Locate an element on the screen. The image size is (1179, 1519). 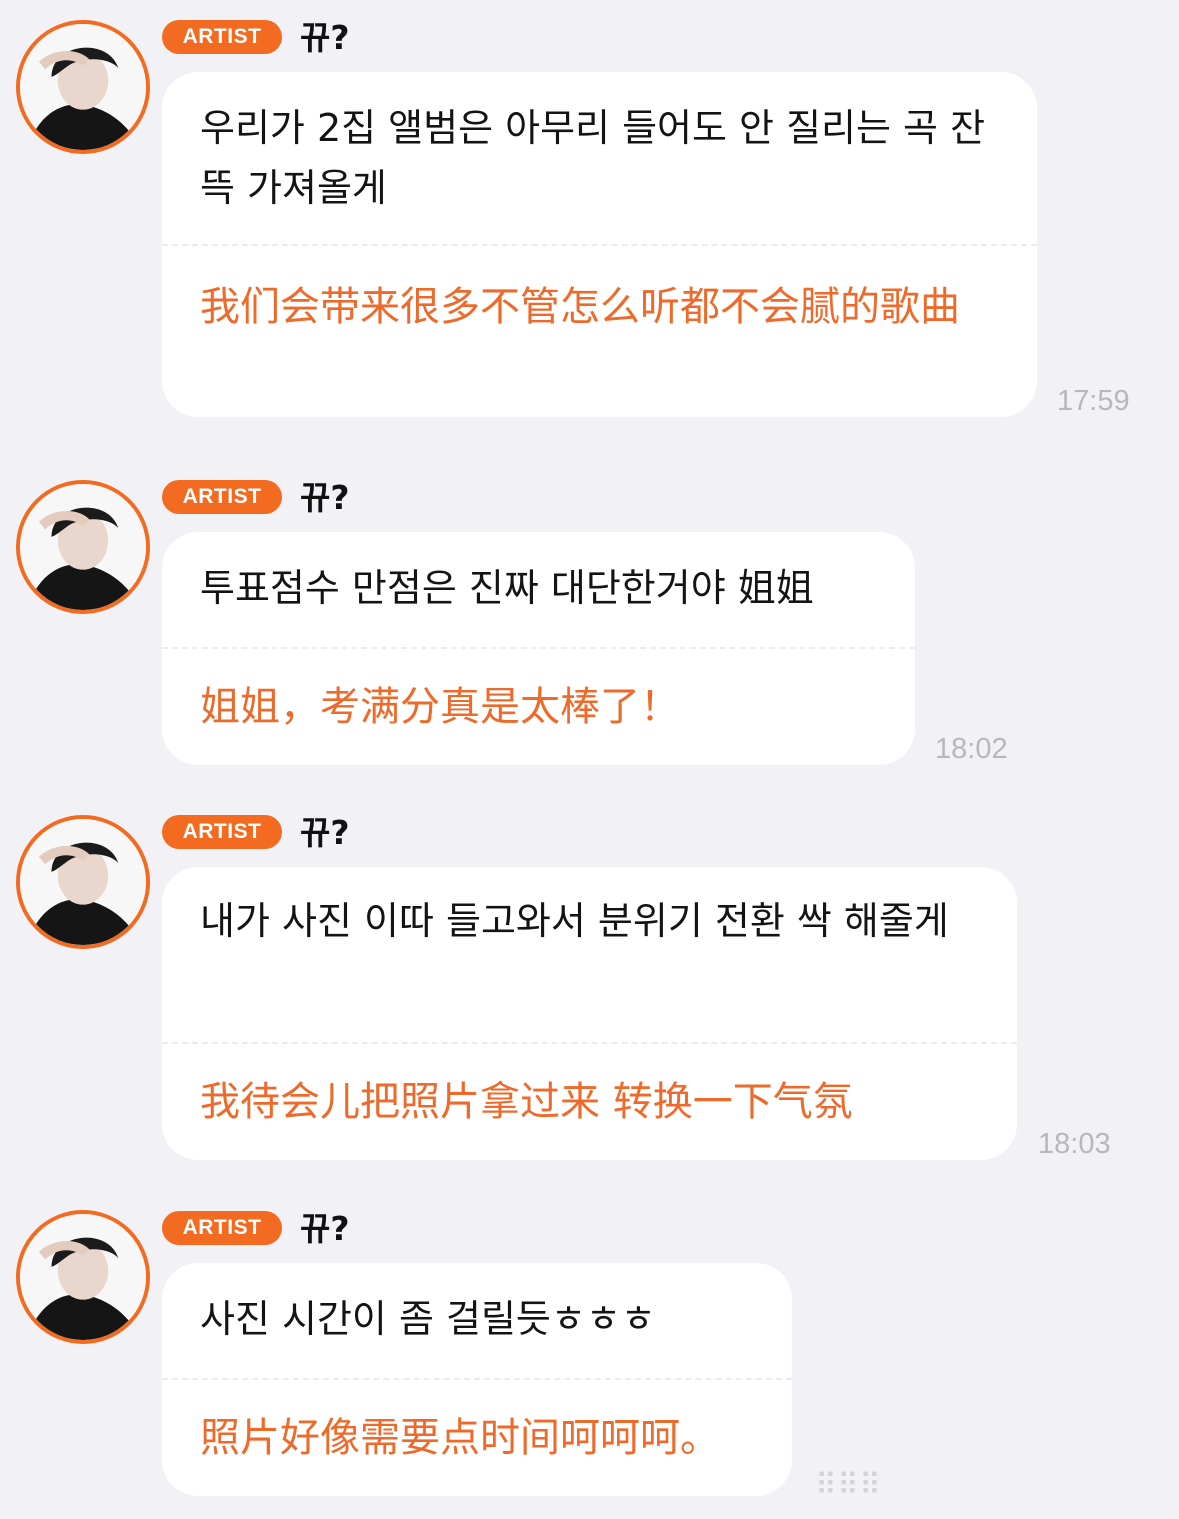
message-bubble: 사진 시간이 좀 걸릴듯ㅎㅎㅎ 照片好像需要点时间呵呵呵。 is located at coordinates (477, 1379).